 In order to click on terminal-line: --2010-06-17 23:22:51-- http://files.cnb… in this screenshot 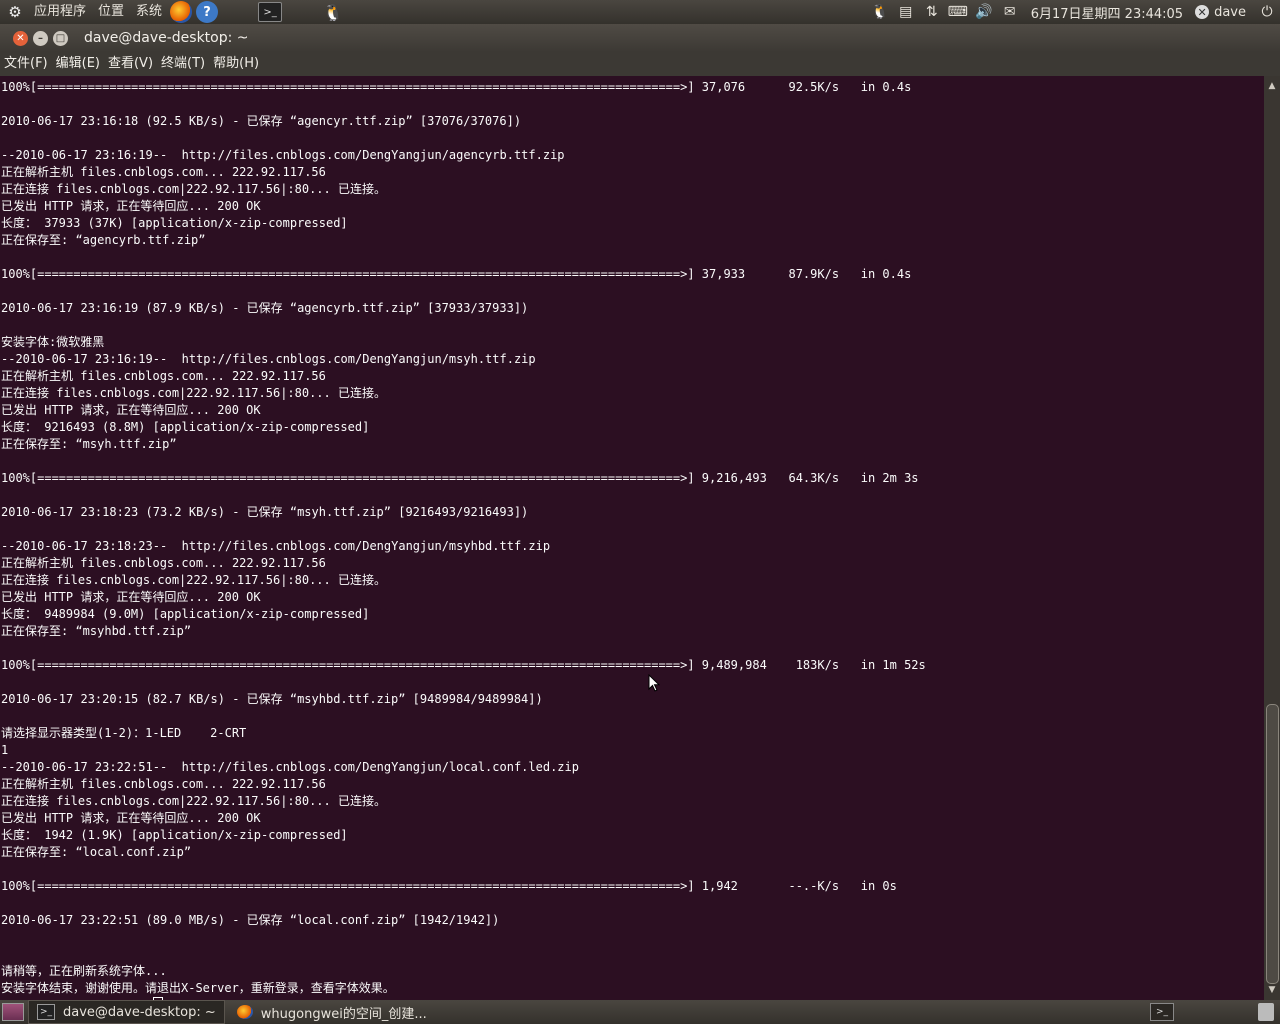, I will do `click(290, 767)`.